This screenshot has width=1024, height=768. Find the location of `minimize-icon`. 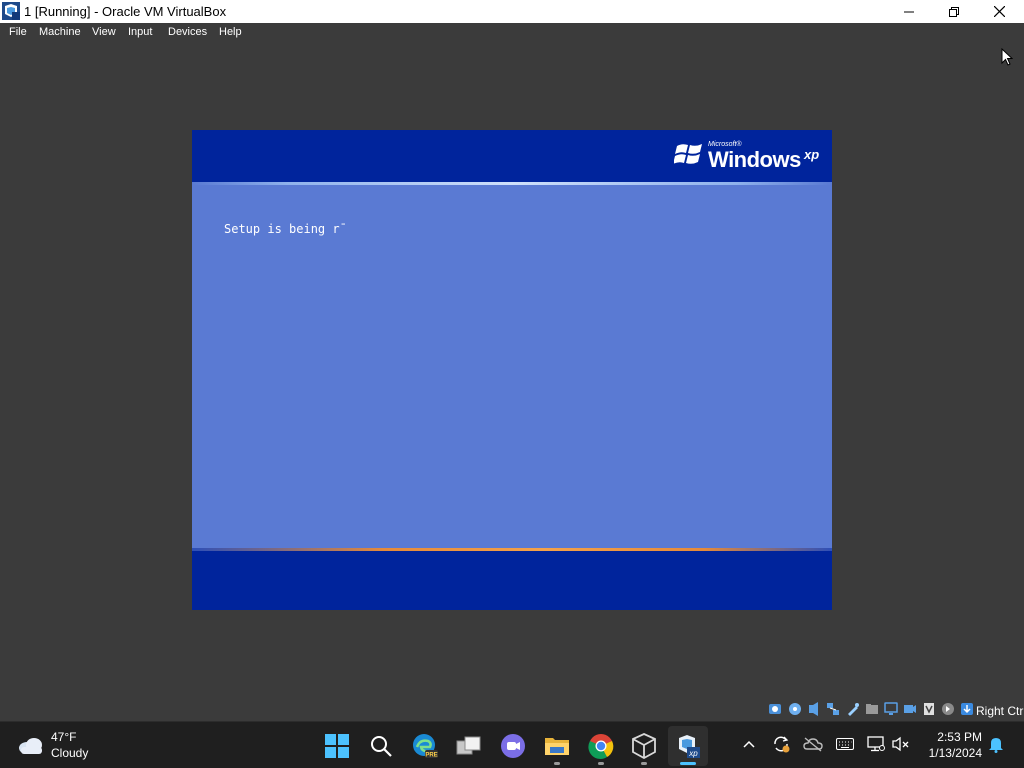

minimize-icon is located at coordinates (909, 11).